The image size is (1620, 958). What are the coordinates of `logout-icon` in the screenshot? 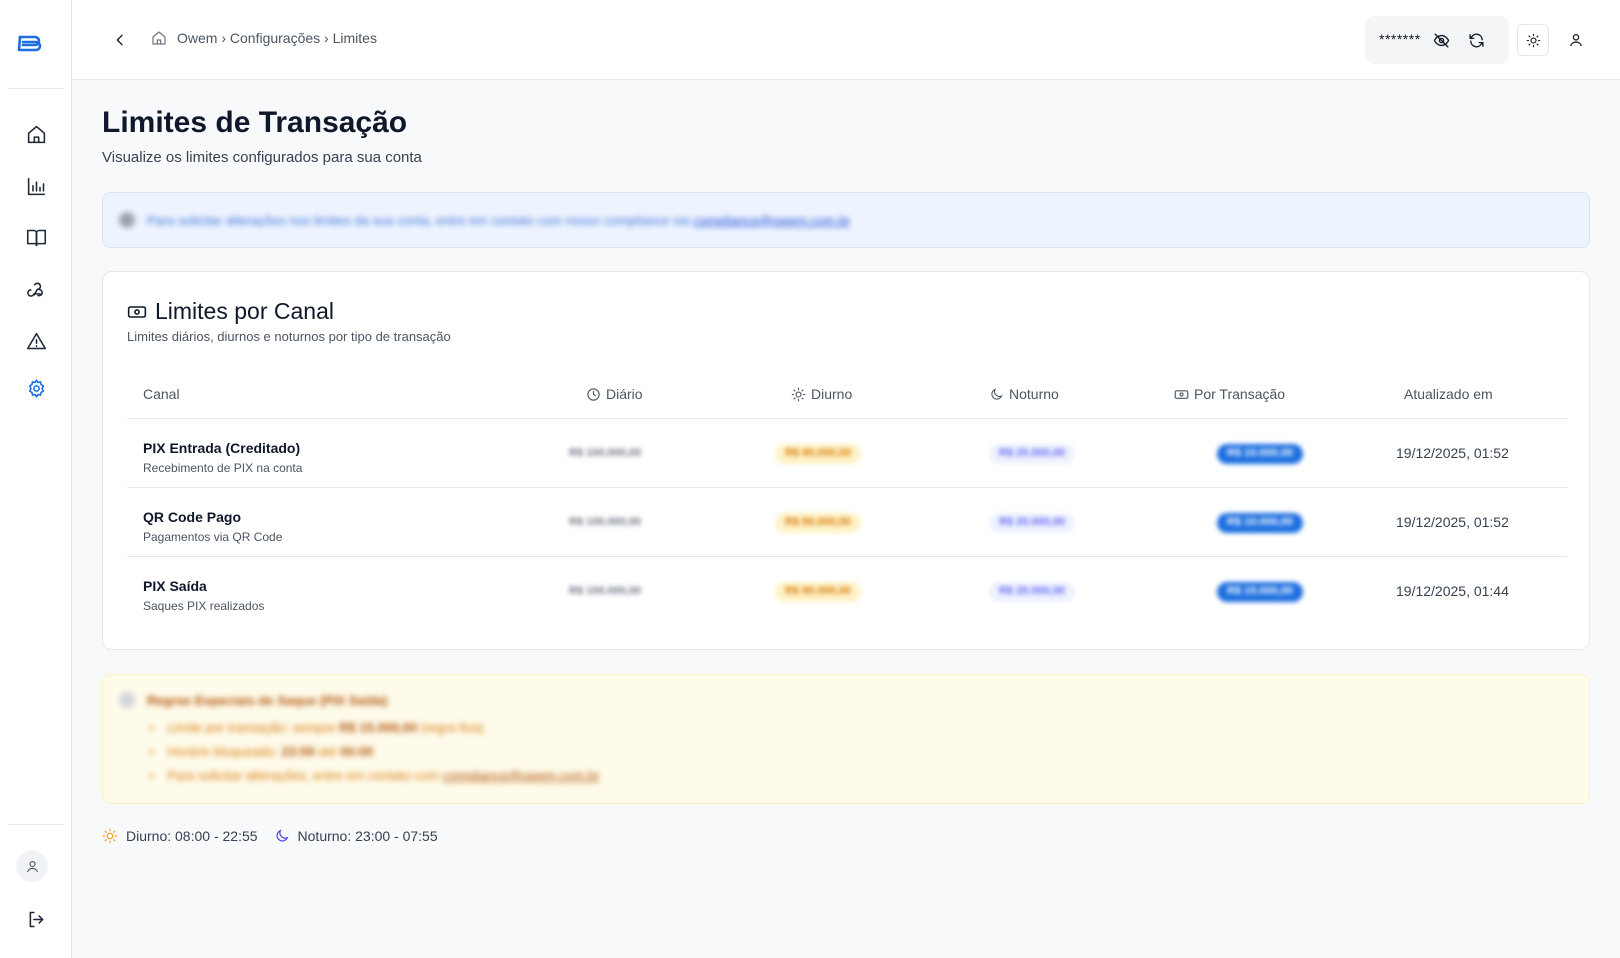 It's located at (36, 919).